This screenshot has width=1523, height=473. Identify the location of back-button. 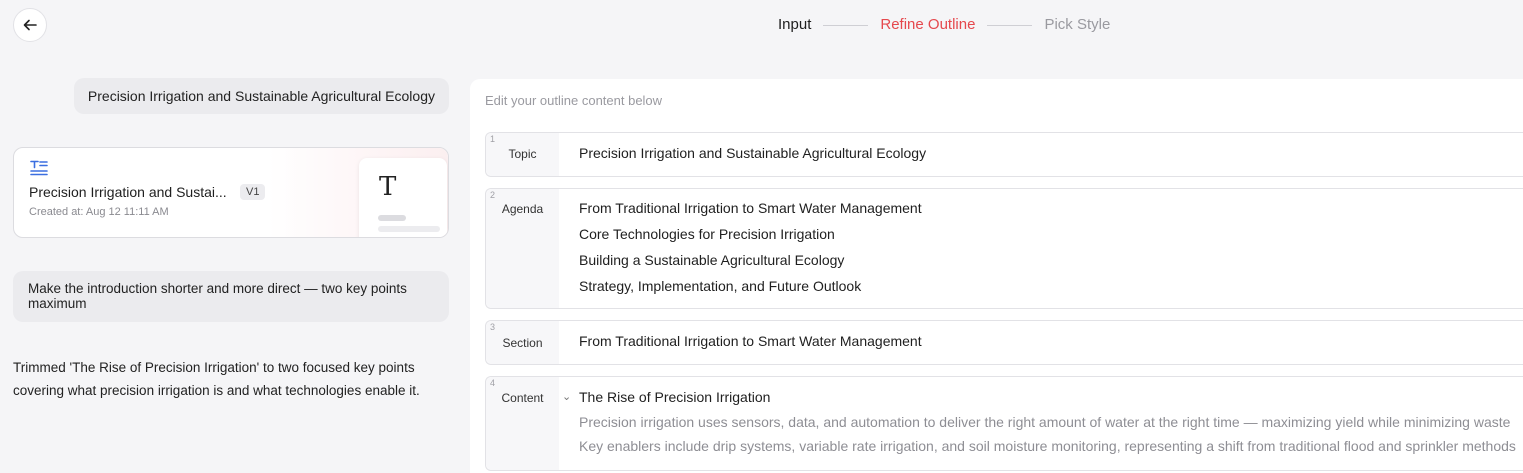
(30, 25).